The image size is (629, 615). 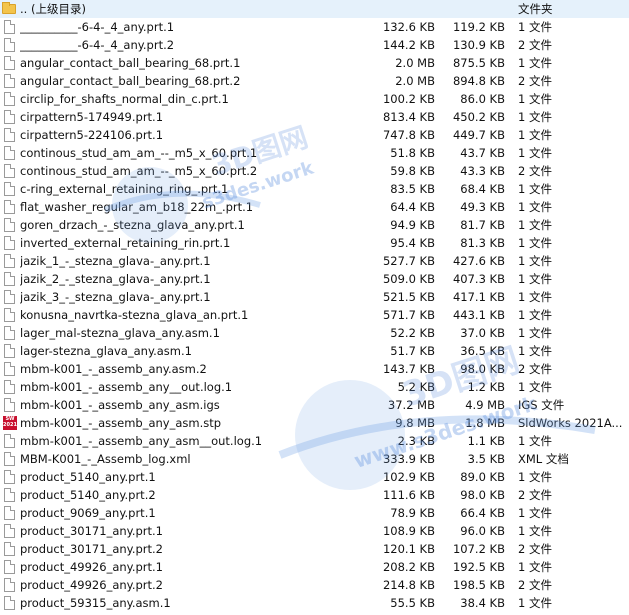 What do you see at coordinates (124, 99) in the screenshot?
I see `file-name: circlip_for_shafts_normal_din_c.prt.1` at bounding box center [124, 99].